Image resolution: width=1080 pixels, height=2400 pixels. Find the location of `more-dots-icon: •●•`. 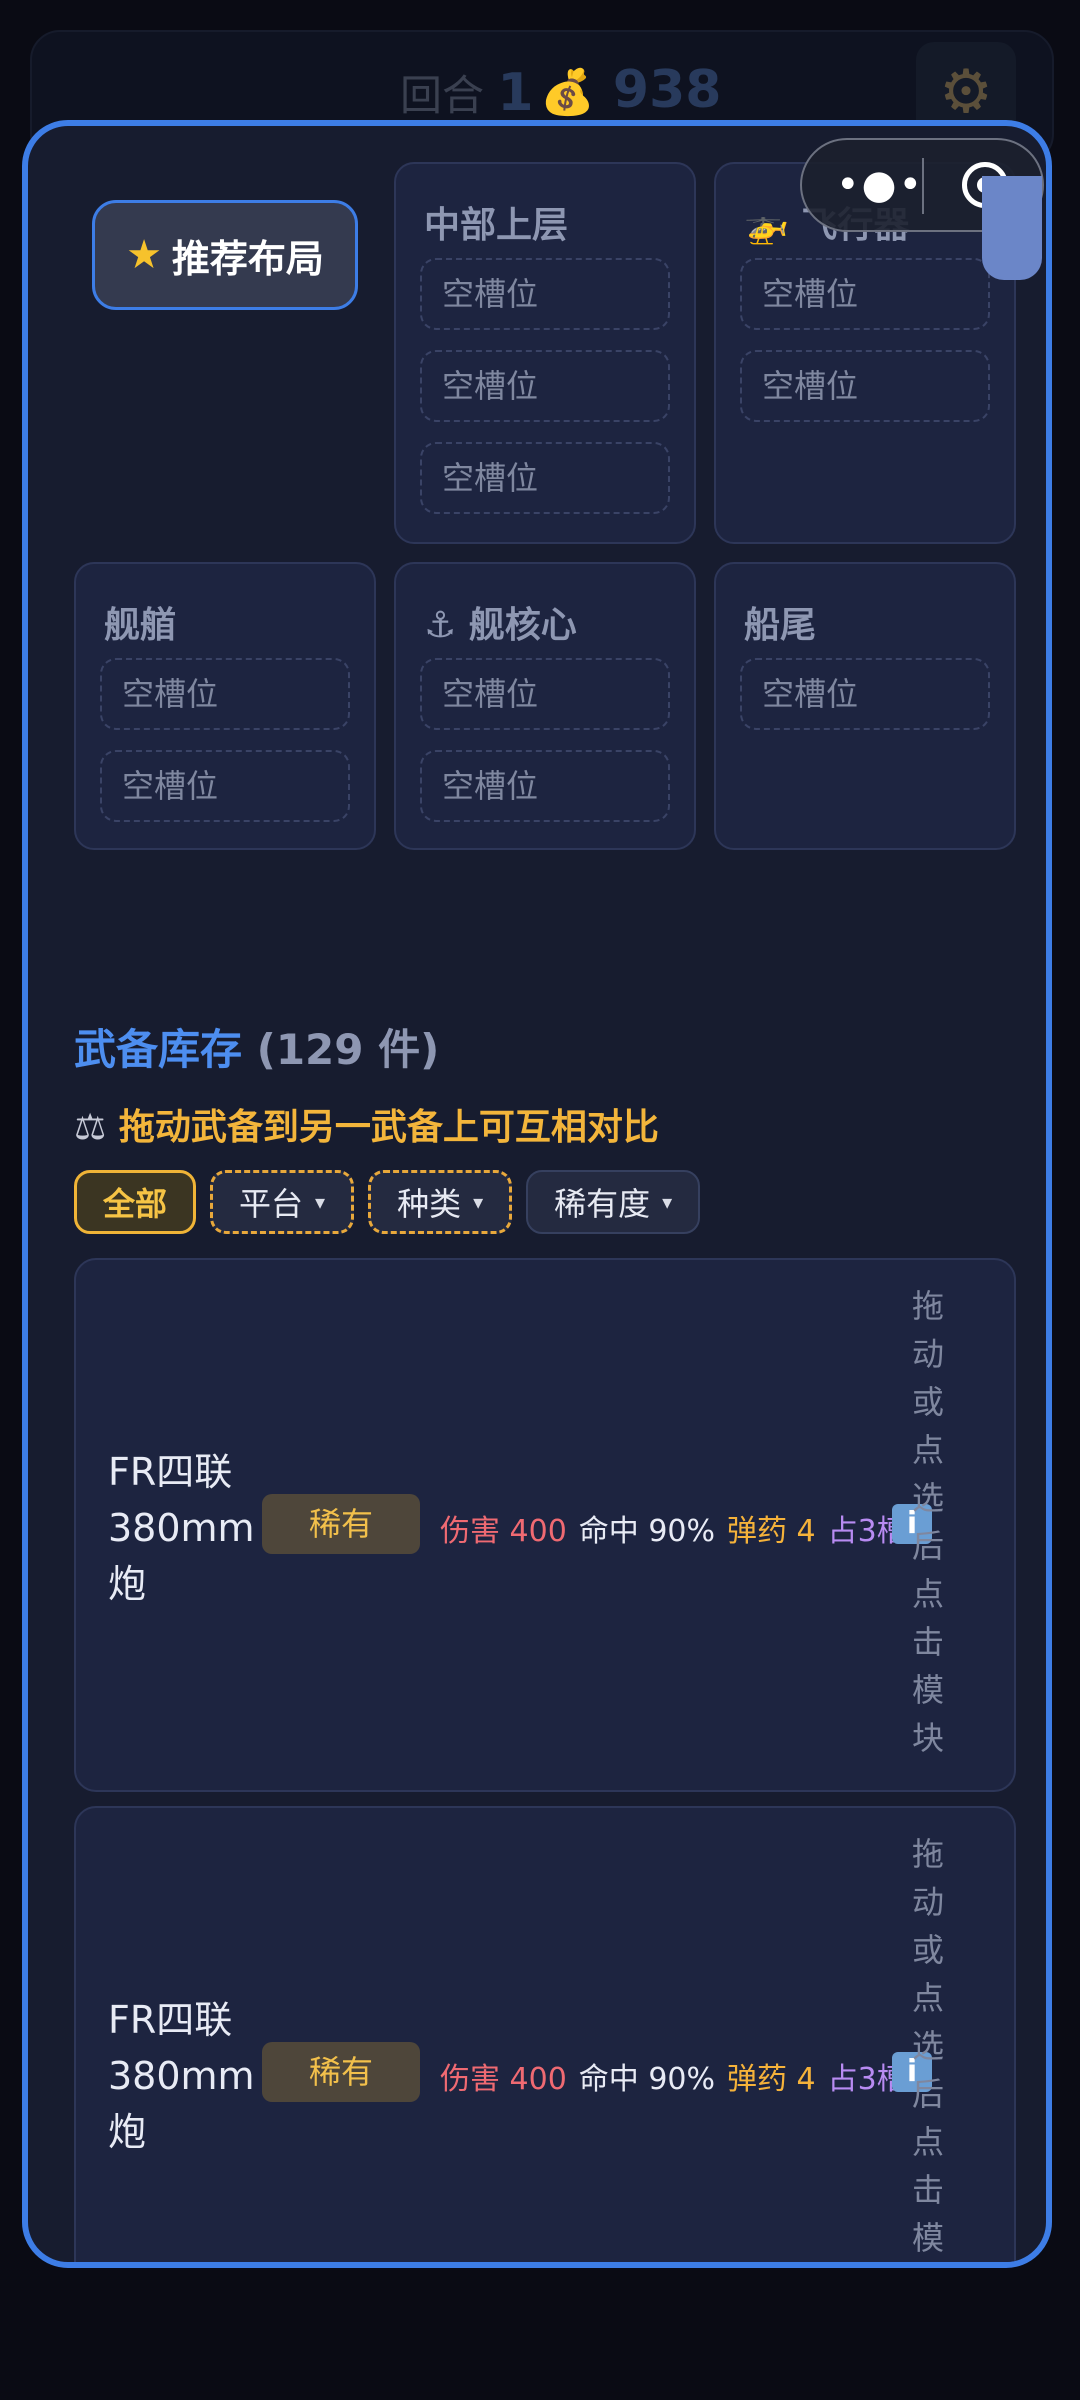

more-dots-icon: •●• is located at coordinates (880, 185).